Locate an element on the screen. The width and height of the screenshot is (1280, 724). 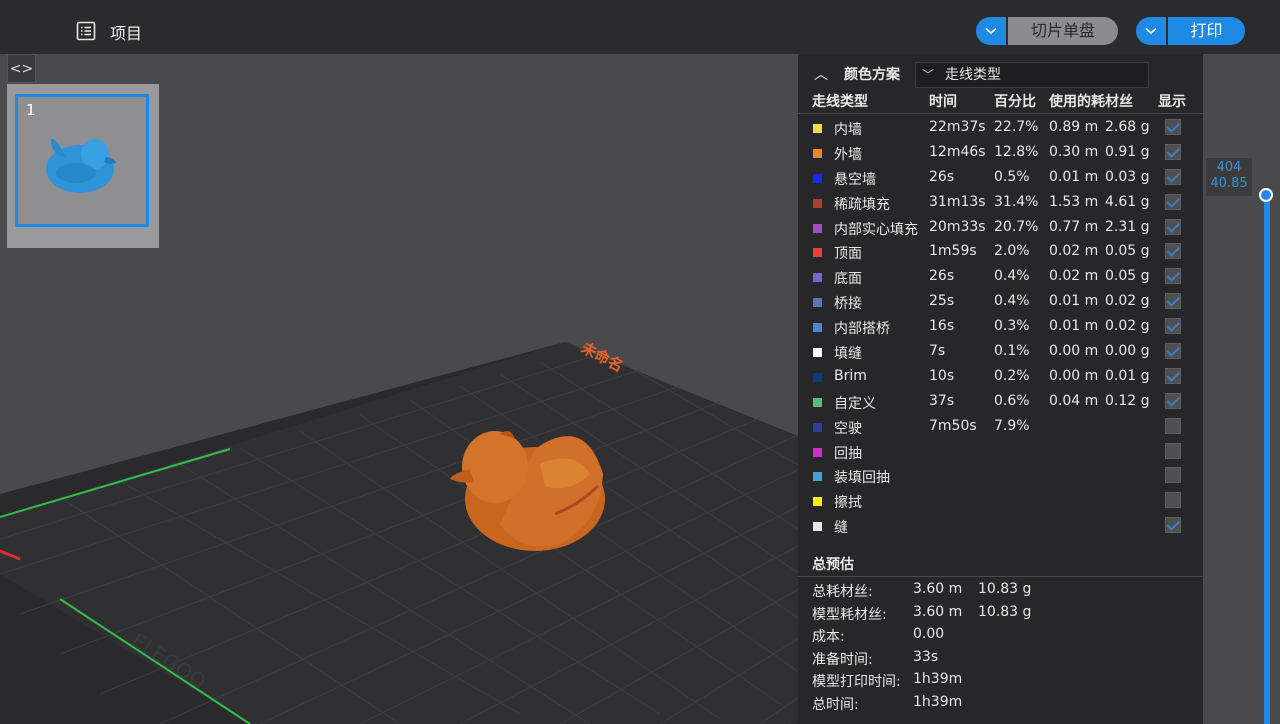
plate-thumbnail: 1 is located at coordinates (82, 160).